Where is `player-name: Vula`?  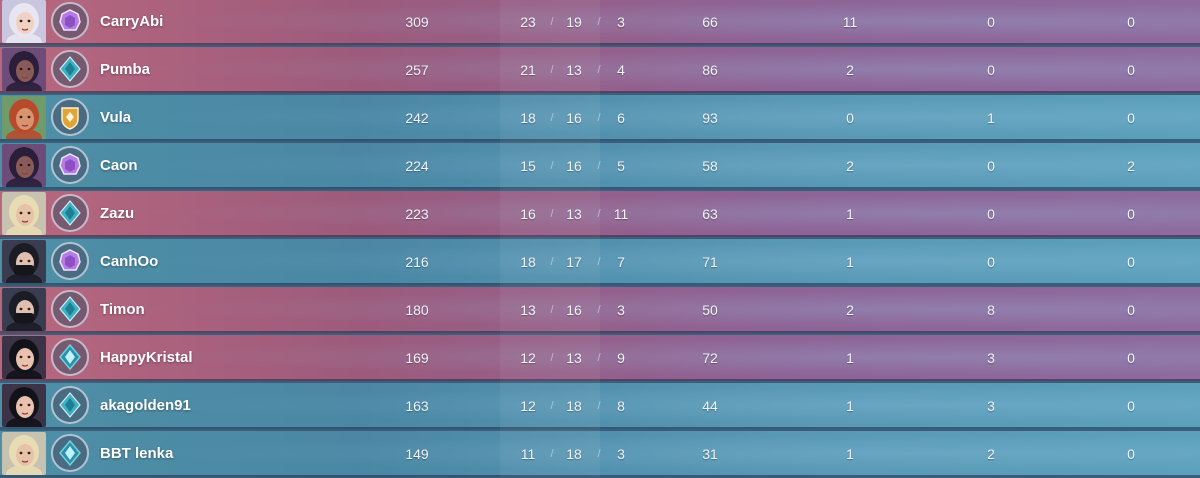
player-name: Vula is located at coordinates (115, 118).